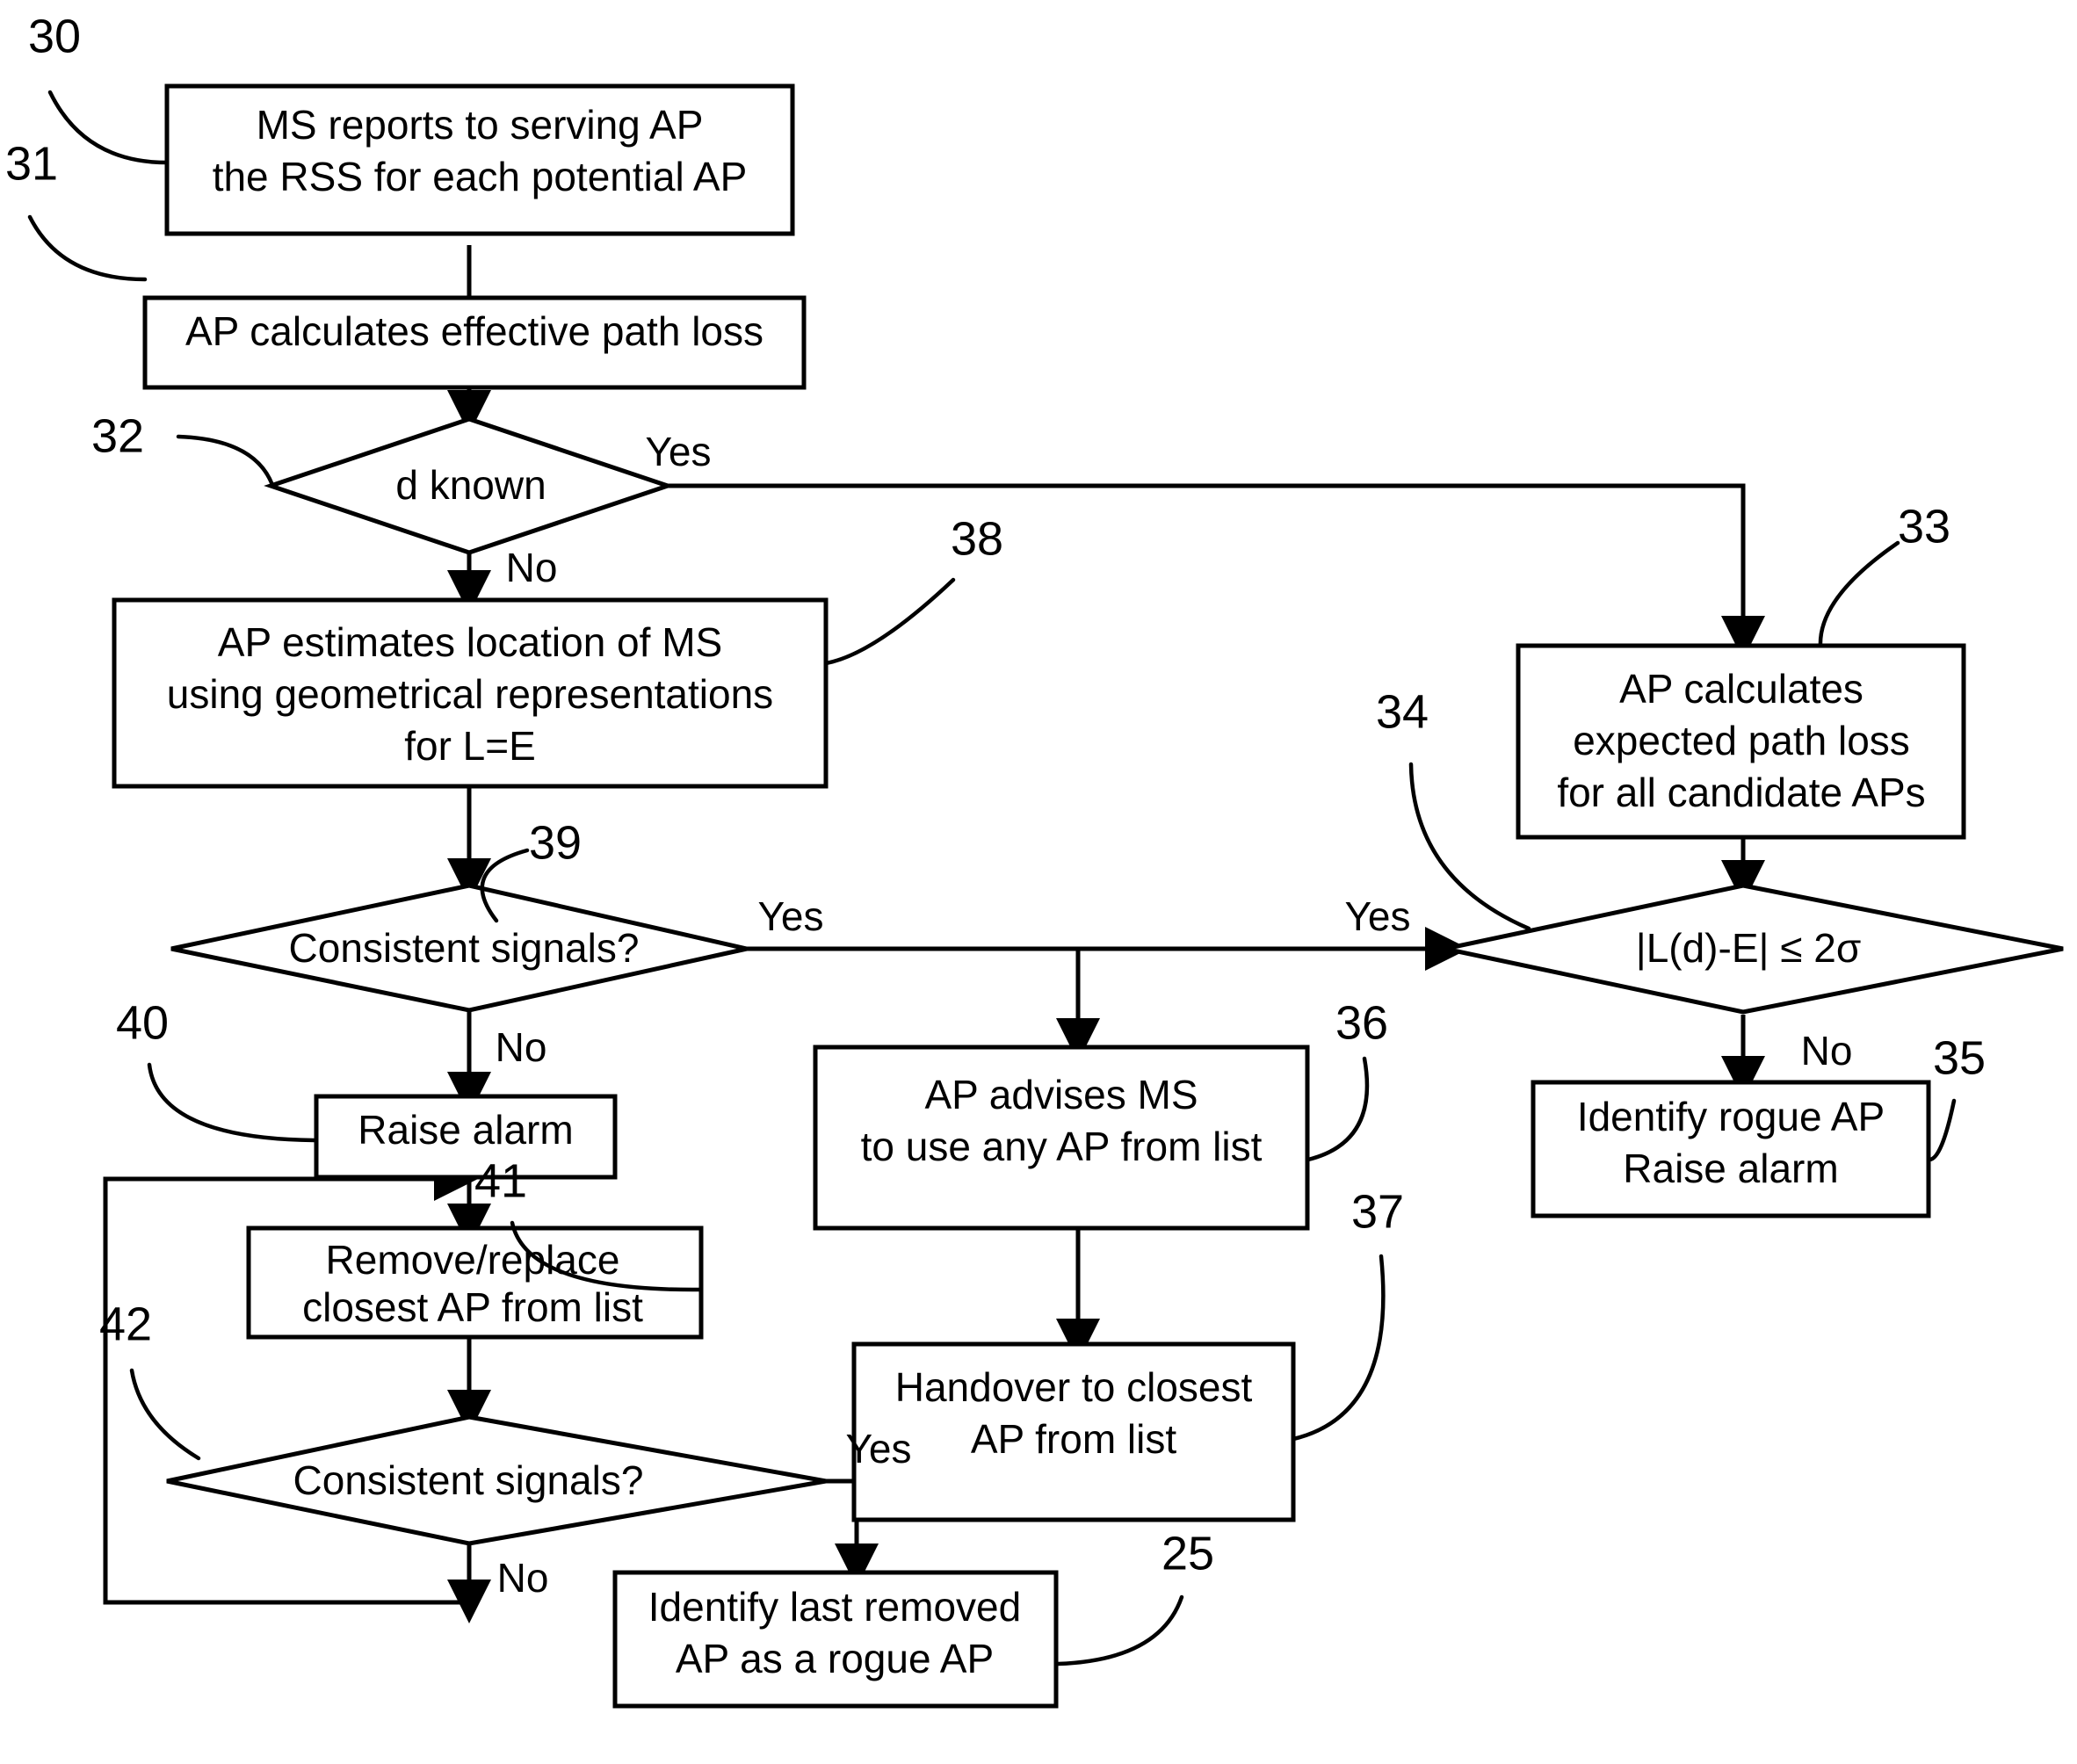 The height and width of the screenshot is (1764, 2077). What do you see at coordinates (532, 567) in the screenshot?
I see `edge-label-no-32: No` at bounding box center [532, 567].